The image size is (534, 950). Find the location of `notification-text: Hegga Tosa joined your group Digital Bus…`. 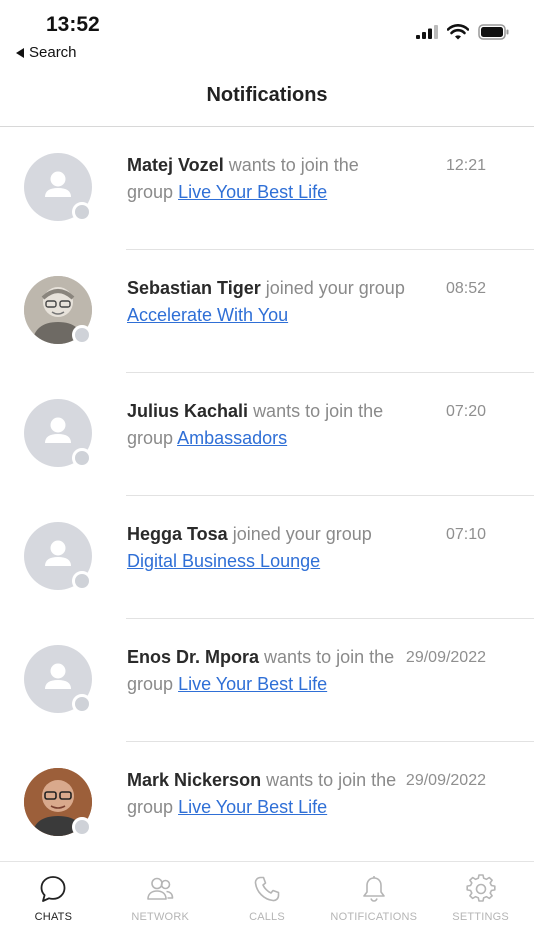

notification-text: Hegga Tosa joined your group Digital Bus… is located at coordinates (268, 548).